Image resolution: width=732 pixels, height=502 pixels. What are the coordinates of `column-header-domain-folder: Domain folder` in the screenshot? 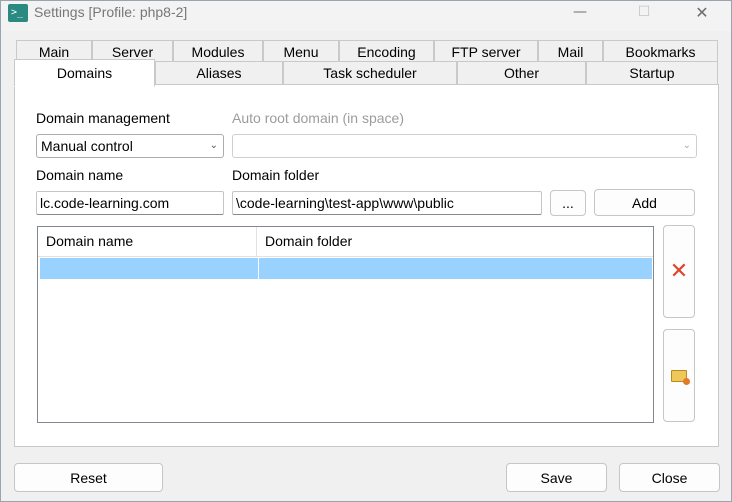 It's located at (455, 242).